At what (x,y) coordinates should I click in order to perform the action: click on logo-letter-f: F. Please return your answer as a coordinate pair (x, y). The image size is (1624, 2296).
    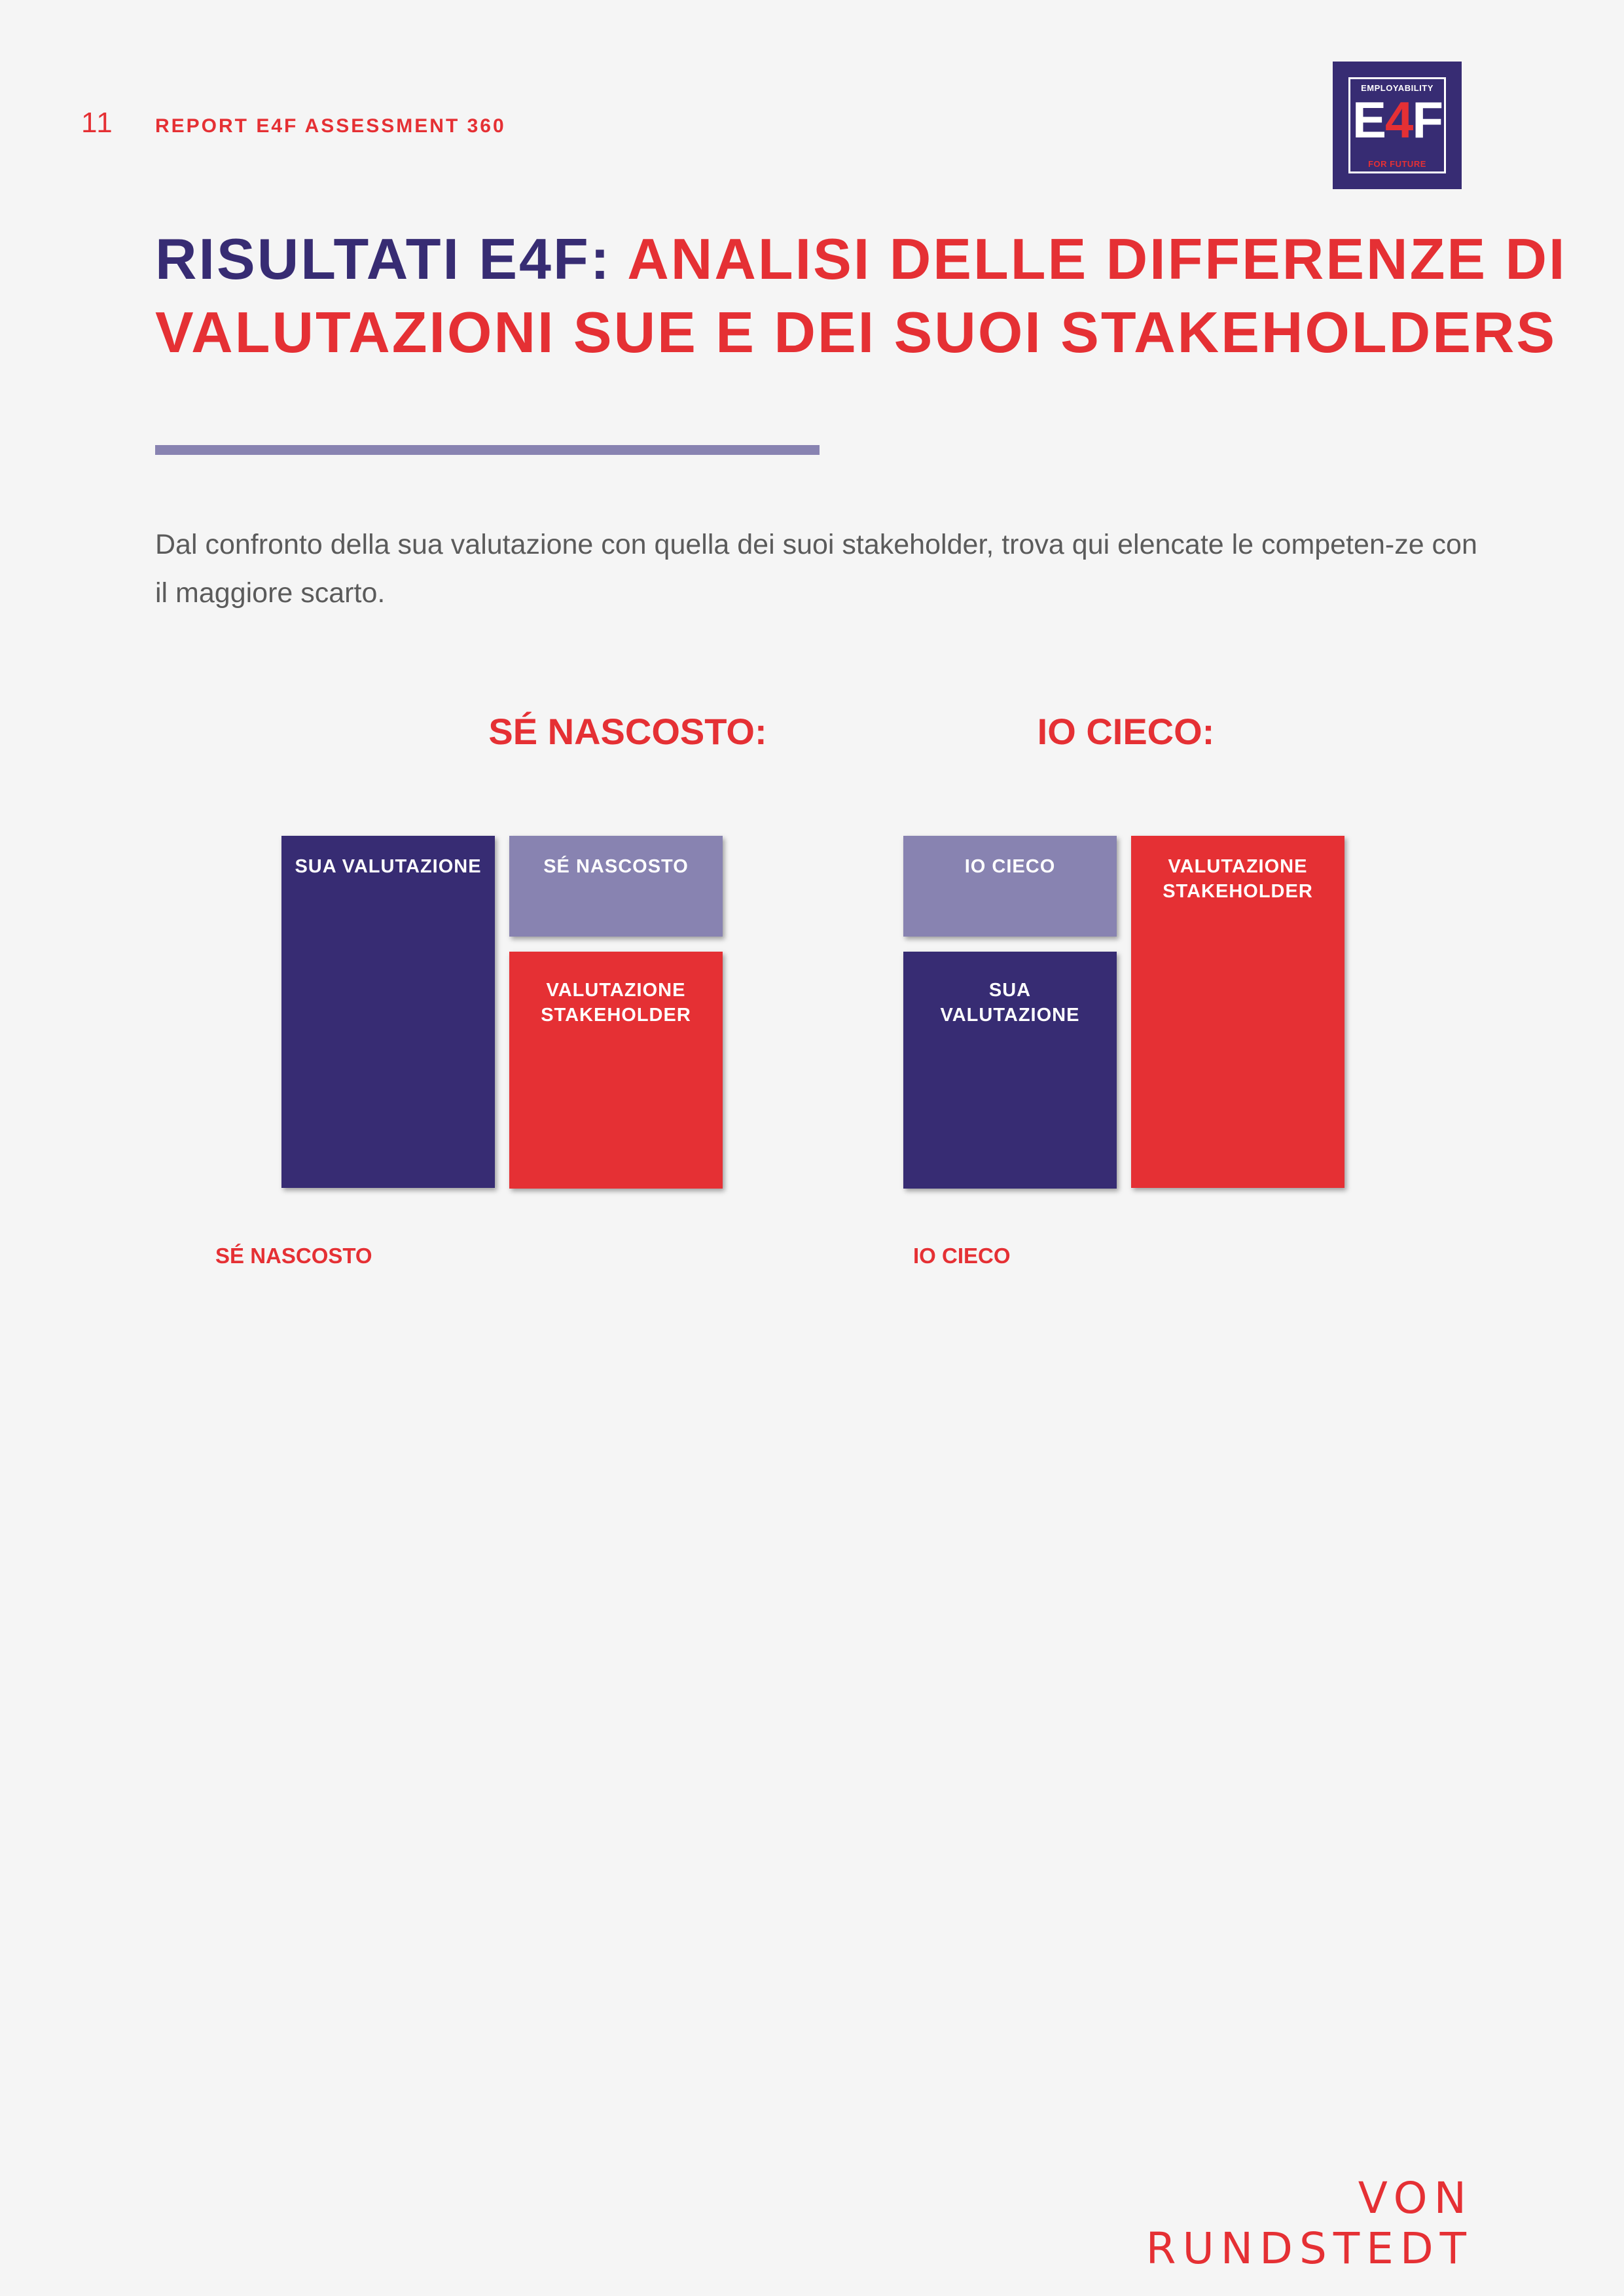
    Looking at the image, I should click on (1427, 120).